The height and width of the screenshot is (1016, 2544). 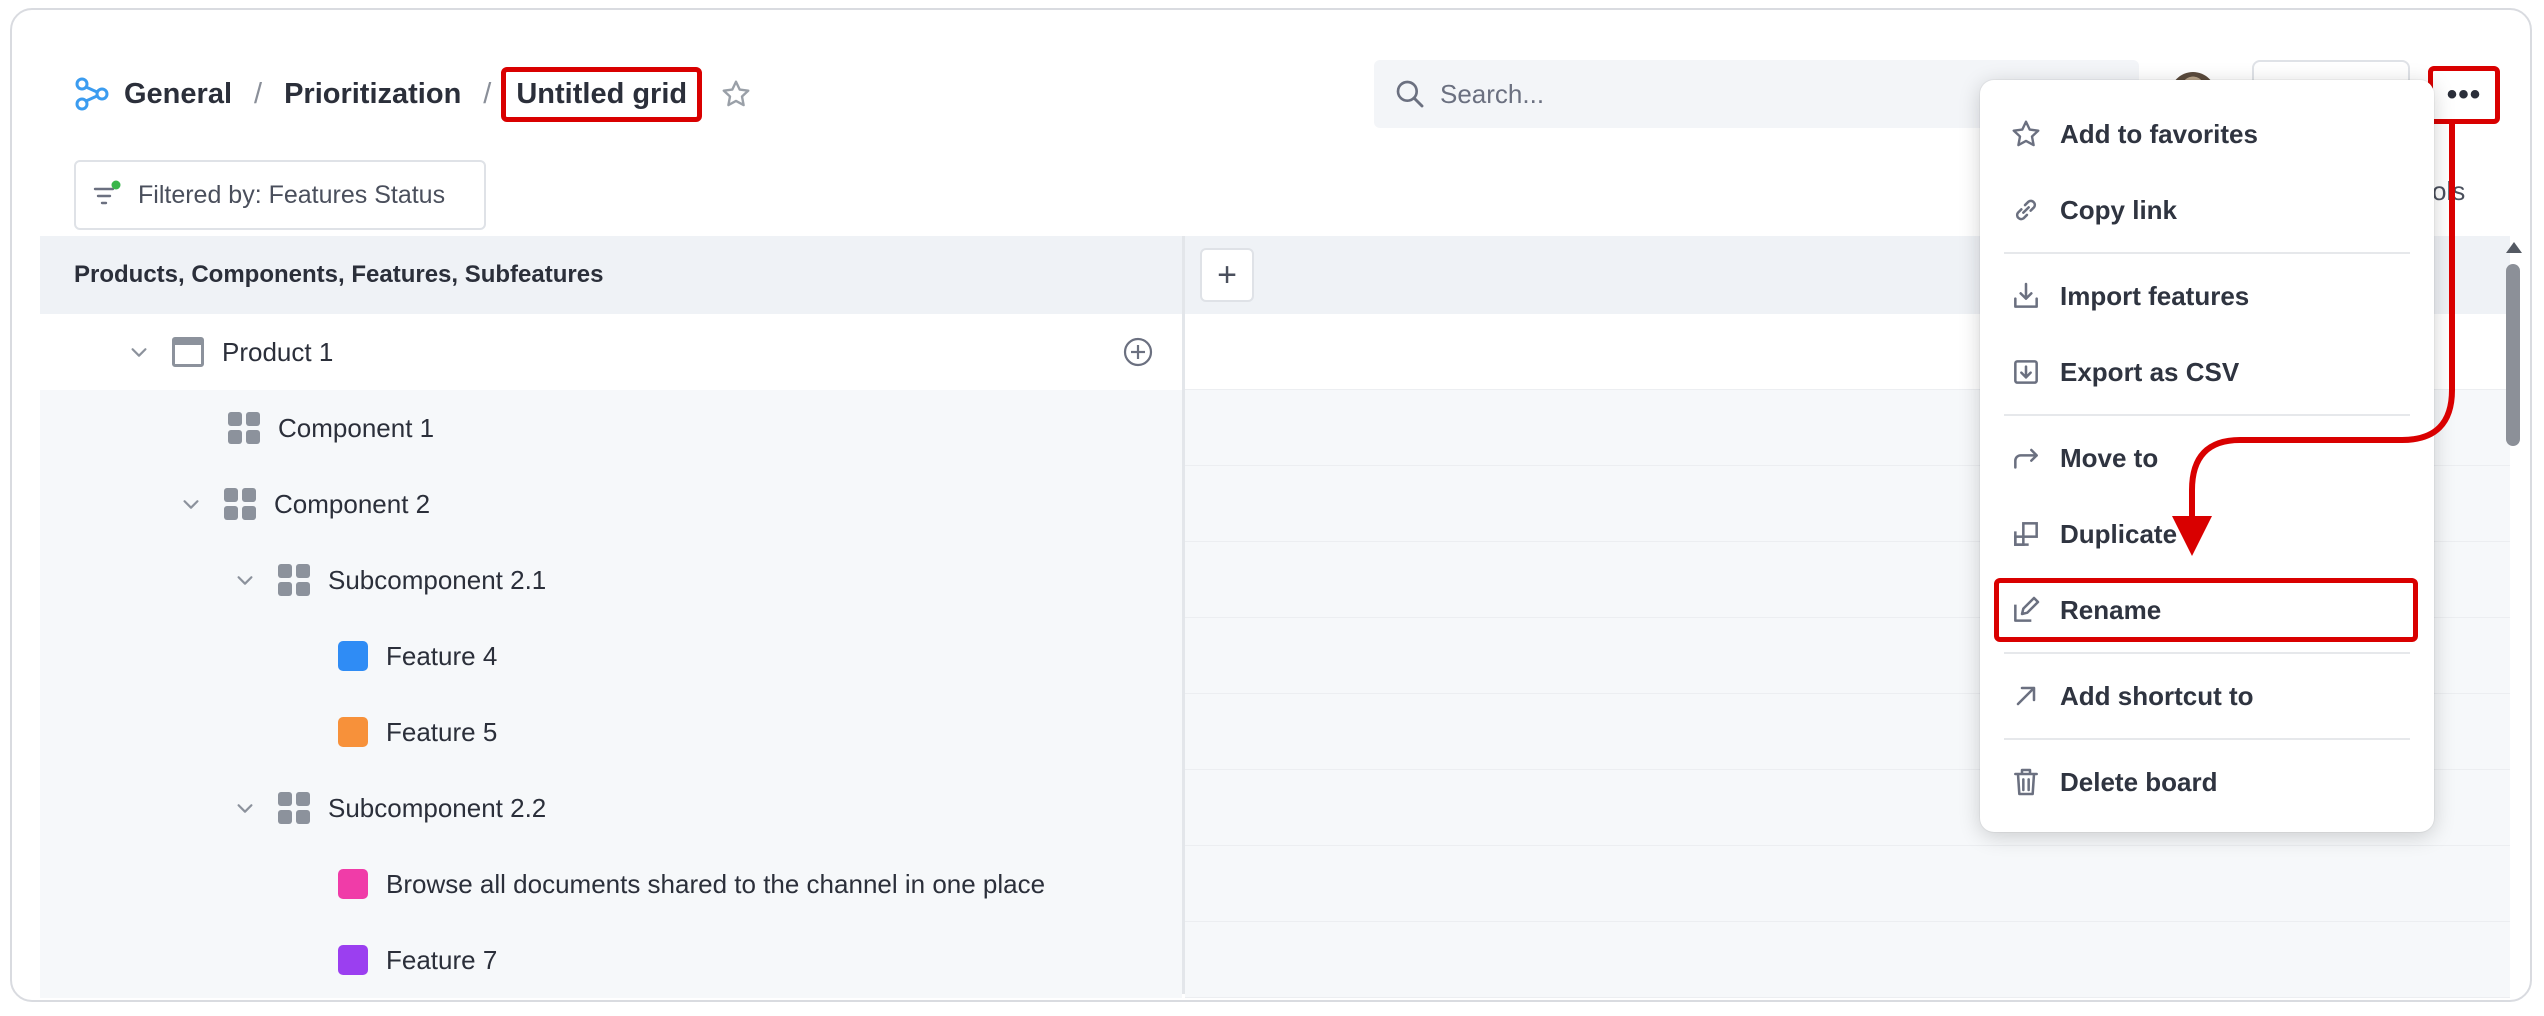 I want to click on row-label: Subcomponent 2.1, so click(x=437, y=579).